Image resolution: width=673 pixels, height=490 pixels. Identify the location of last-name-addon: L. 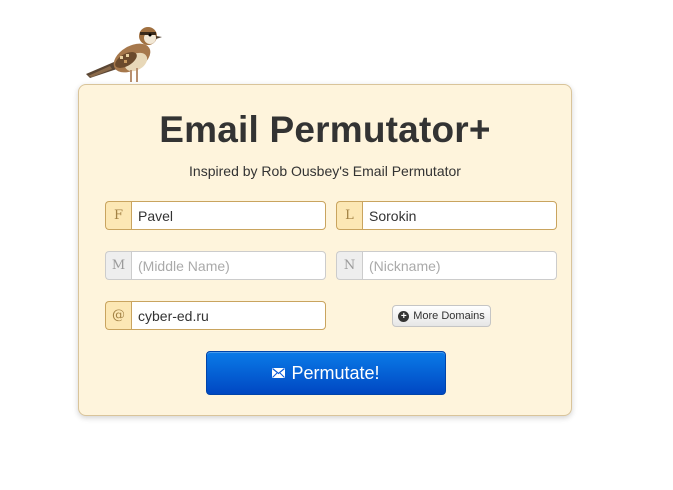
(349, 215).